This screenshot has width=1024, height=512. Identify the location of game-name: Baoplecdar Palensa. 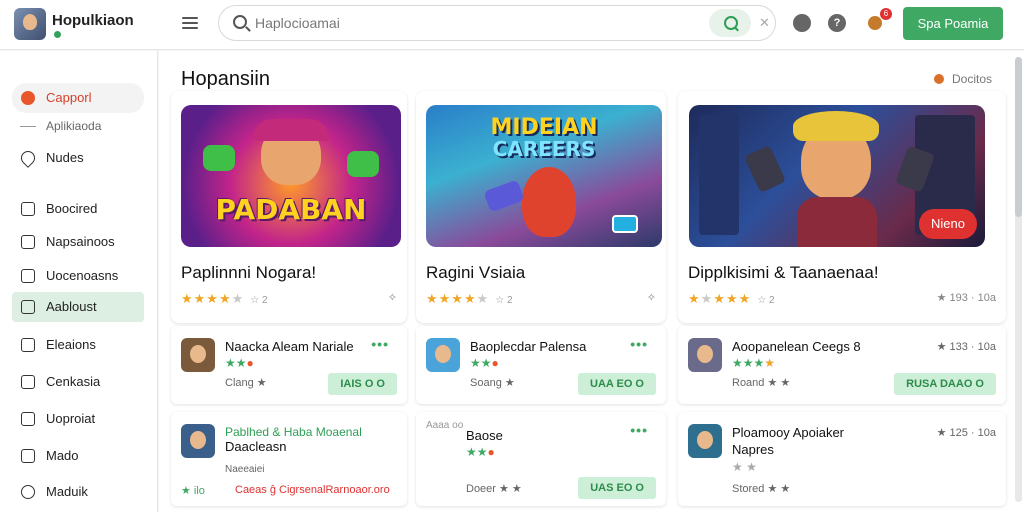
(528, 346).